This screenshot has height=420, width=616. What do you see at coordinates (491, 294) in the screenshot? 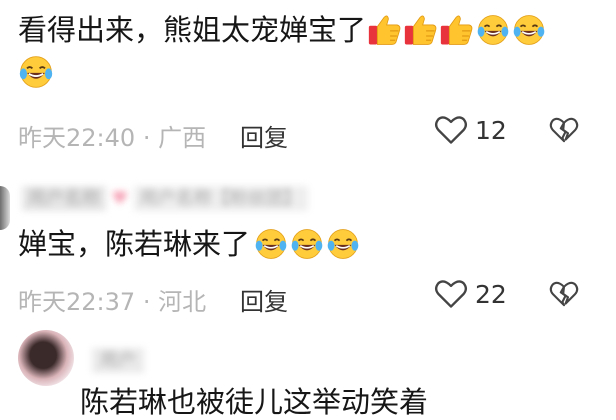
I see `like-count: 22` at bounding box center [491, 294].